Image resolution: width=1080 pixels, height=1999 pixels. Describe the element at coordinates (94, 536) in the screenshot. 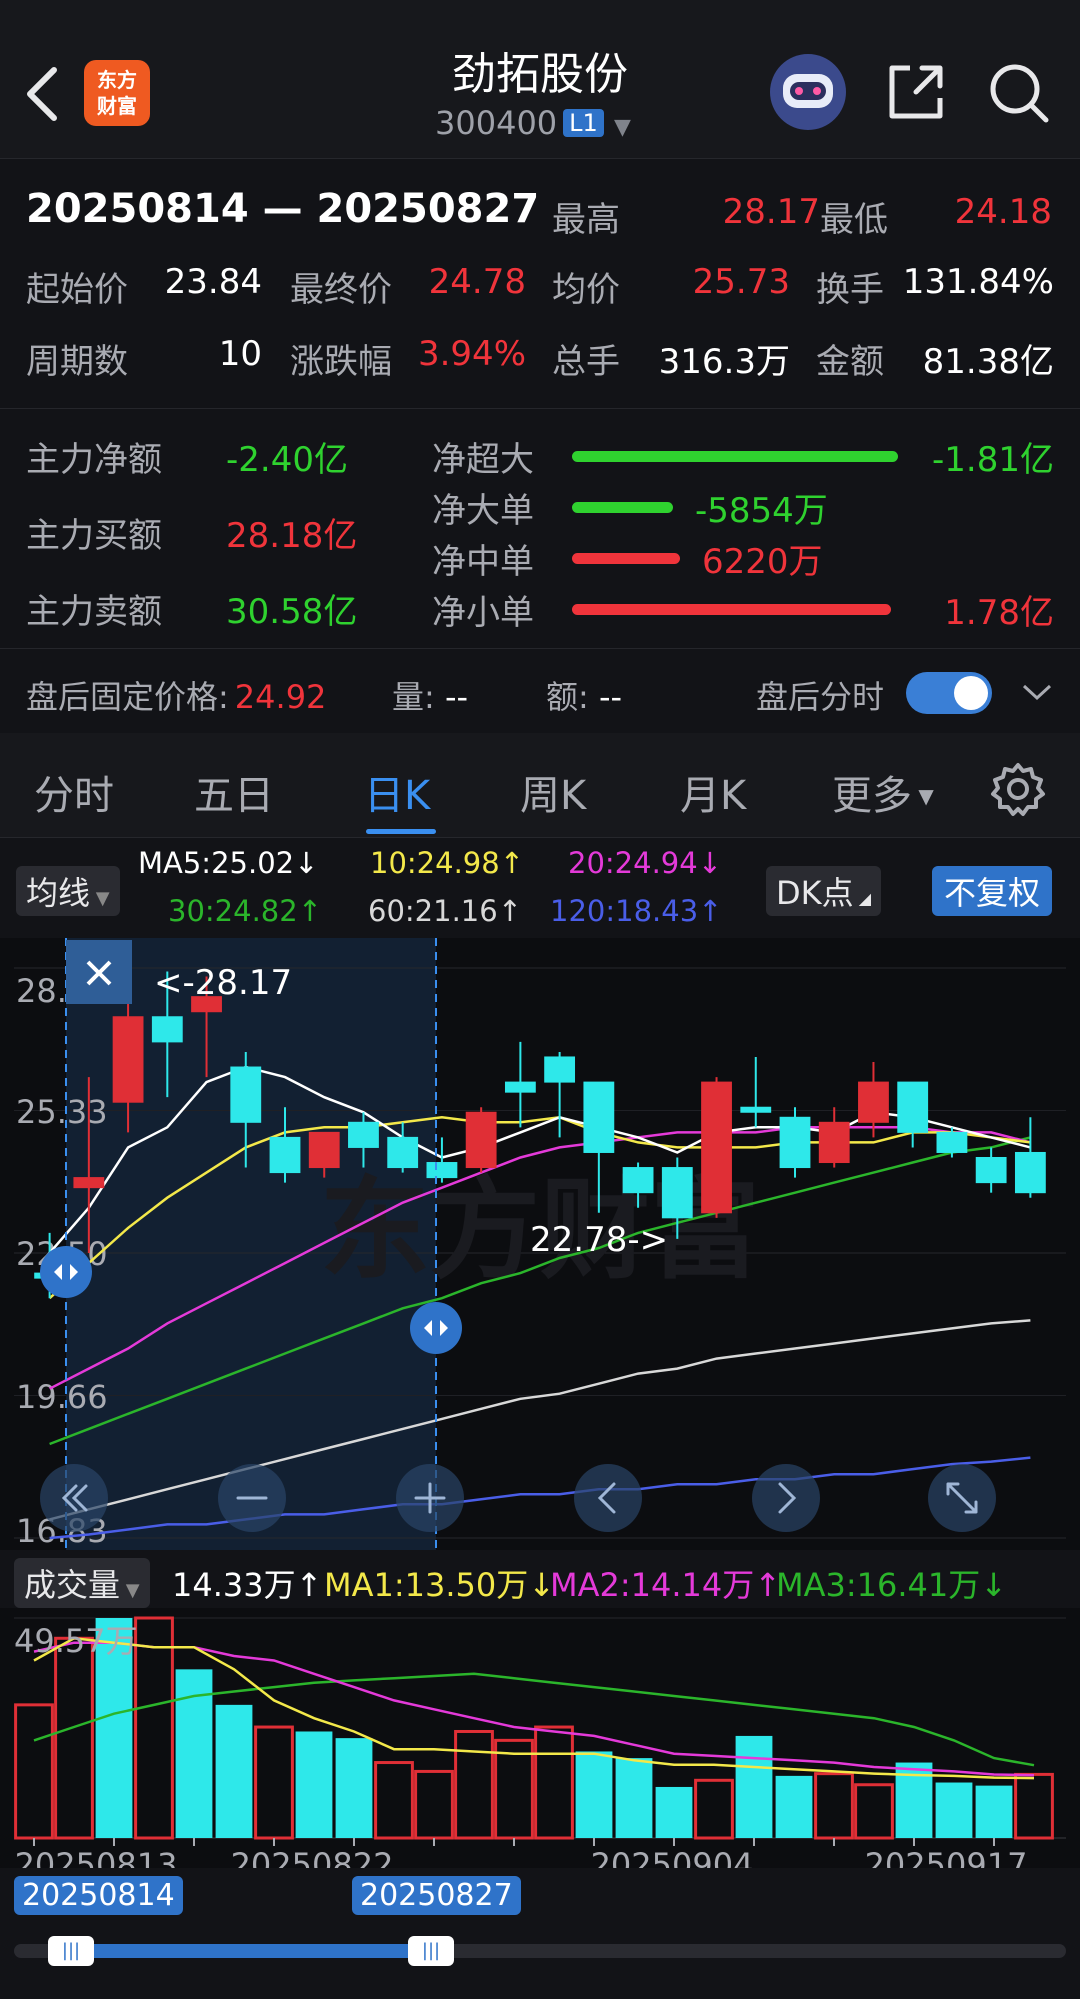

I see `main-buy-label: 主力买额` at that location.